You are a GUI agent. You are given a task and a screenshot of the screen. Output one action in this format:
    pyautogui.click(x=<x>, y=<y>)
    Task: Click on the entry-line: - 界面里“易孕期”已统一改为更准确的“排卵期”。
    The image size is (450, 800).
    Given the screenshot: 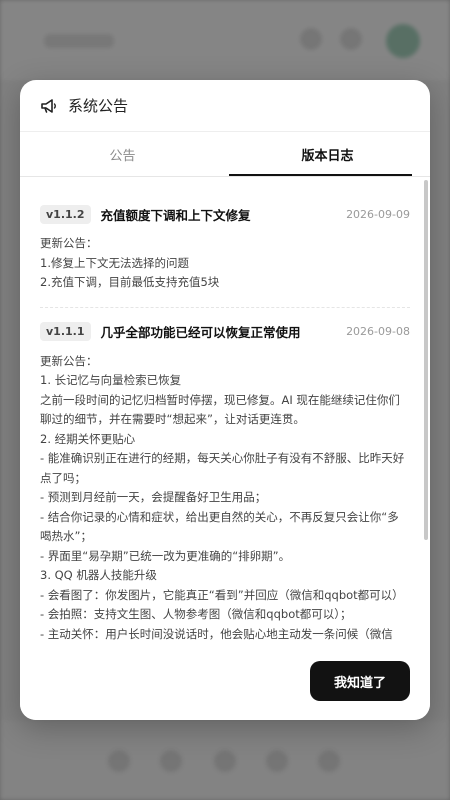 What is the action you would take?
    pyautogui.click(x=165, y=555)
    